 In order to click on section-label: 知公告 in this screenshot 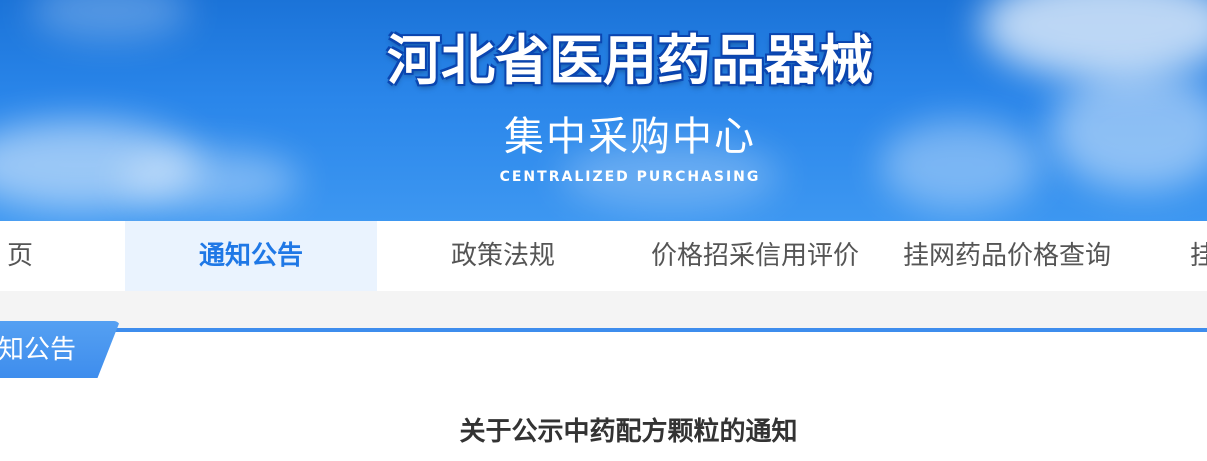, I will do `click(38, 350)`.